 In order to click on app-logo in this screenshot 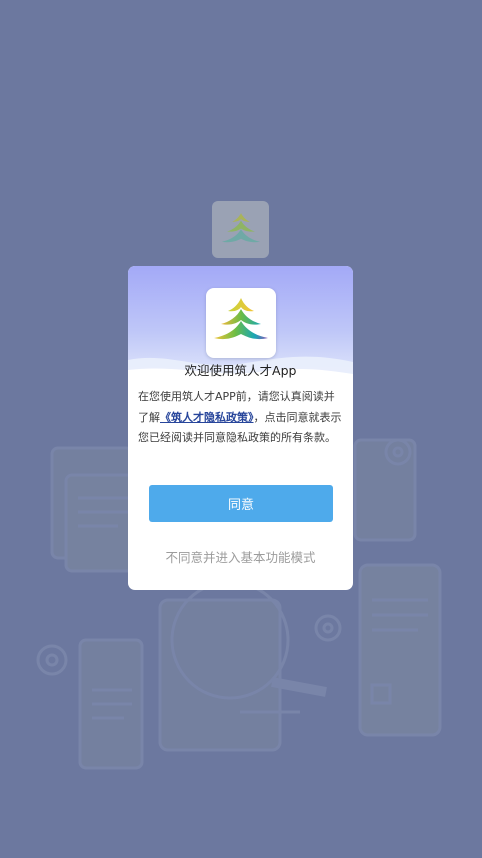, I will do `click(241, 323)`.